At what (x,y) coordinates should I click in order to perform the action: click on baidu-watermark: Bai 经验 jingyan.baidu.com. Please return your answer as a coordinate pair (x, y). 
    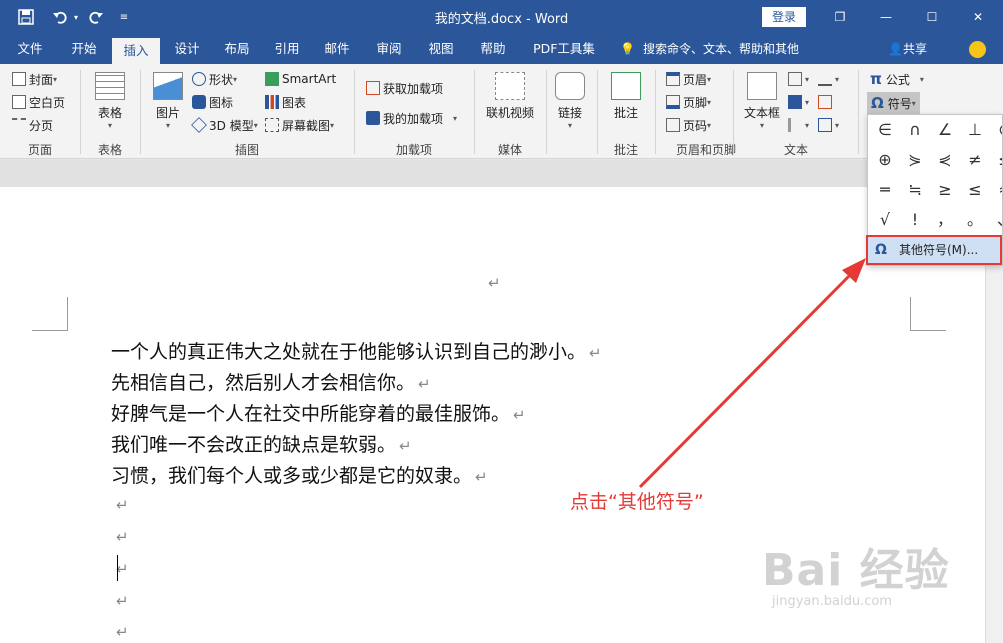
    Looking at the image, I should click on (856, 571).